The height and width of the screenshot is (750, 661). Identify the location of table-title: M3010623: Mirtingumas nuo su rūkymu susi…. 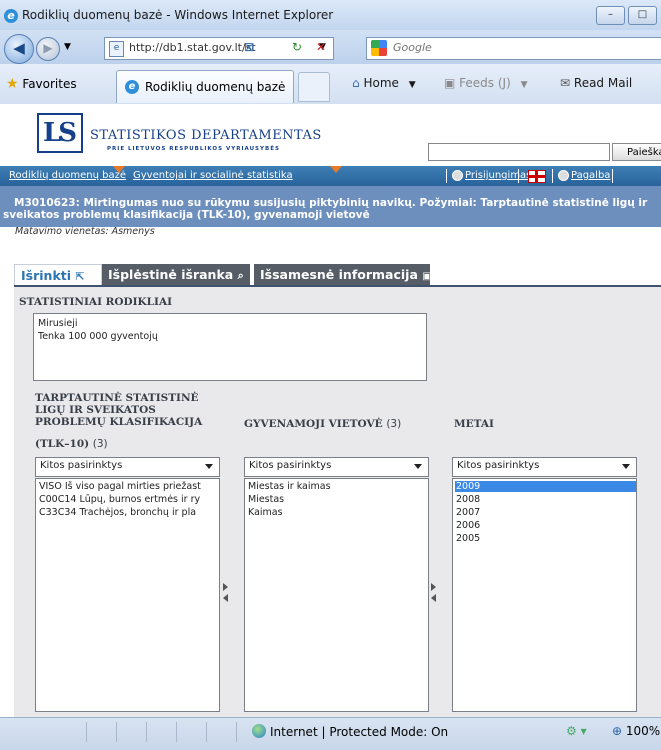
(325, 209).